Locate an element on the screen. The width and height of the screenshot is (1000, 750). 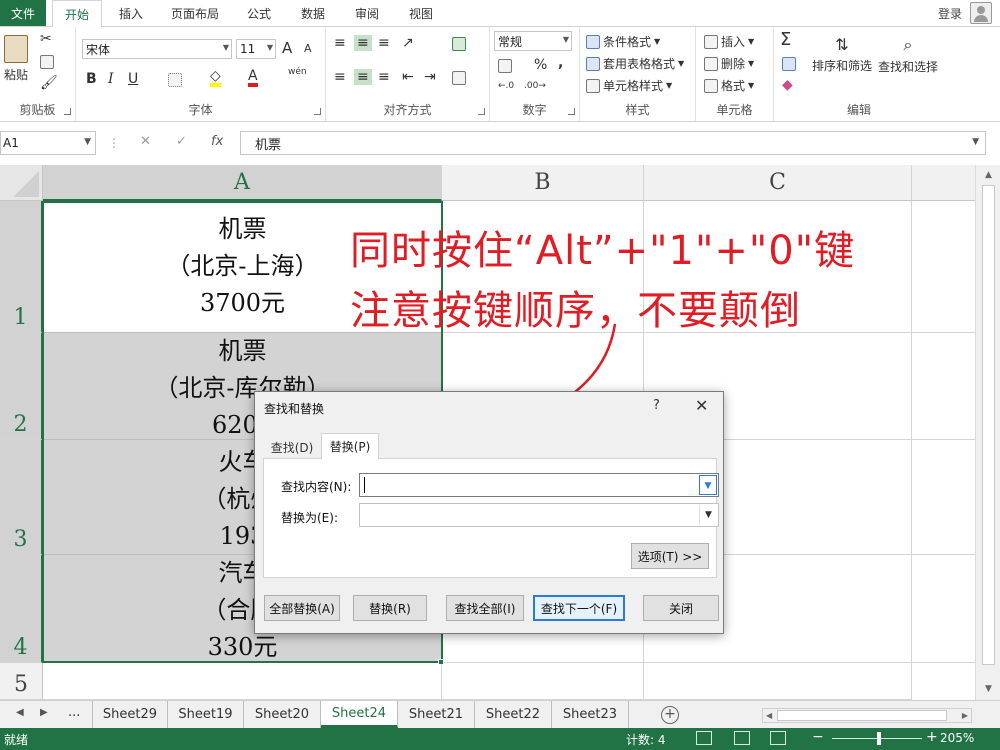
clipboard-launcher is located at coordinates (67, 111).